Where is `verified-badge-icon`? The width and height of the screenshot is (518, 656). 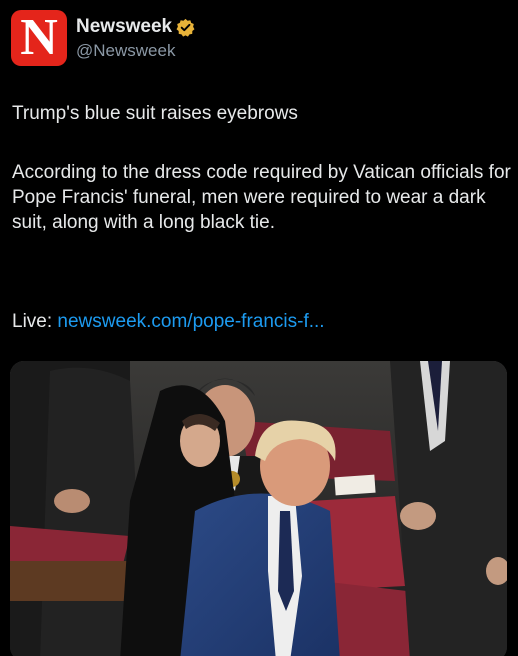
verified-badge-icon is located at coordinates (185, 27).